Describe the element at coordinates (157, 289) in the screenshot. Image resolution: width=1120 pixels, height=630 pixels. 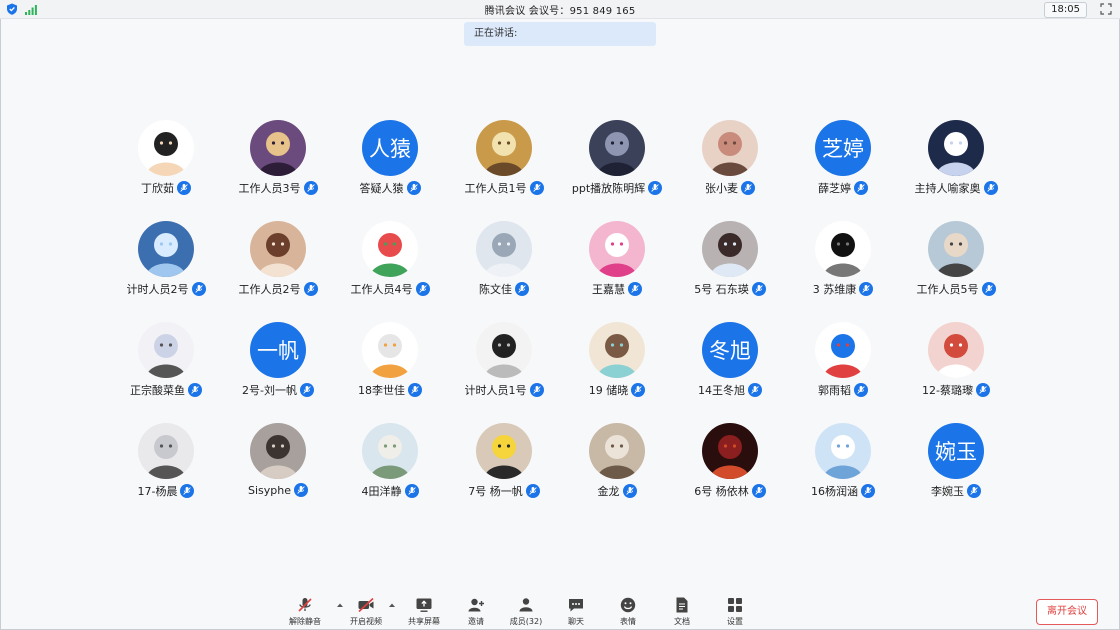
I see `participant-name: 计时人员2号` at that location.